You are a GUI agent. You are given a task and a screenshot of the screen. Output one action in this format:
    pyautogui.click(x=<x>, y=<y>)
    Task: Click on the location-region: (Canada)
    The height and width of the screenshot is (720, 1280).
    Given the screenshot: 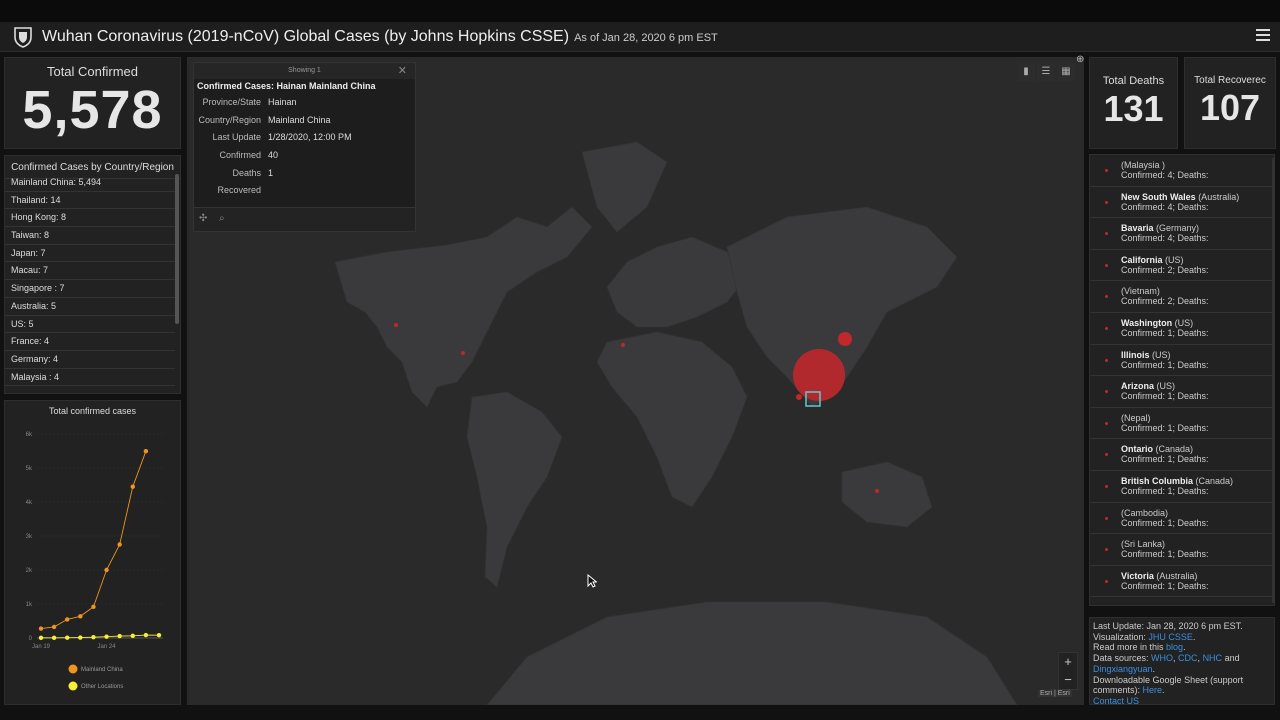 What is the action you would take?
    pyautogui.click(x=1213, y=480)
    